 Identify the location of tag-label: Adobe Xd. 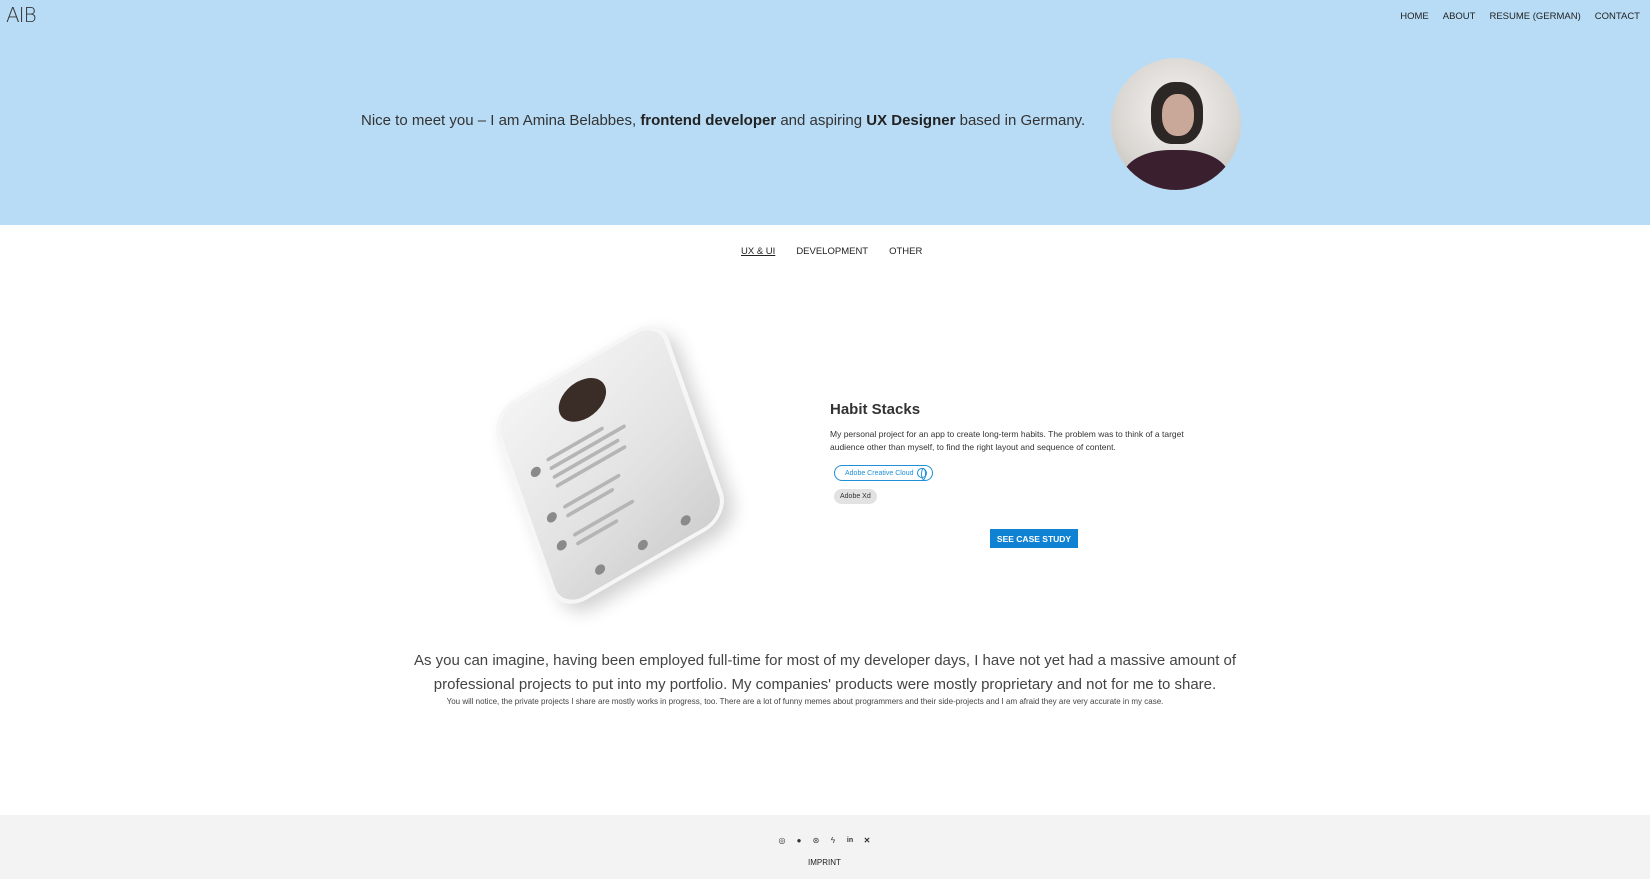
(855, 496).